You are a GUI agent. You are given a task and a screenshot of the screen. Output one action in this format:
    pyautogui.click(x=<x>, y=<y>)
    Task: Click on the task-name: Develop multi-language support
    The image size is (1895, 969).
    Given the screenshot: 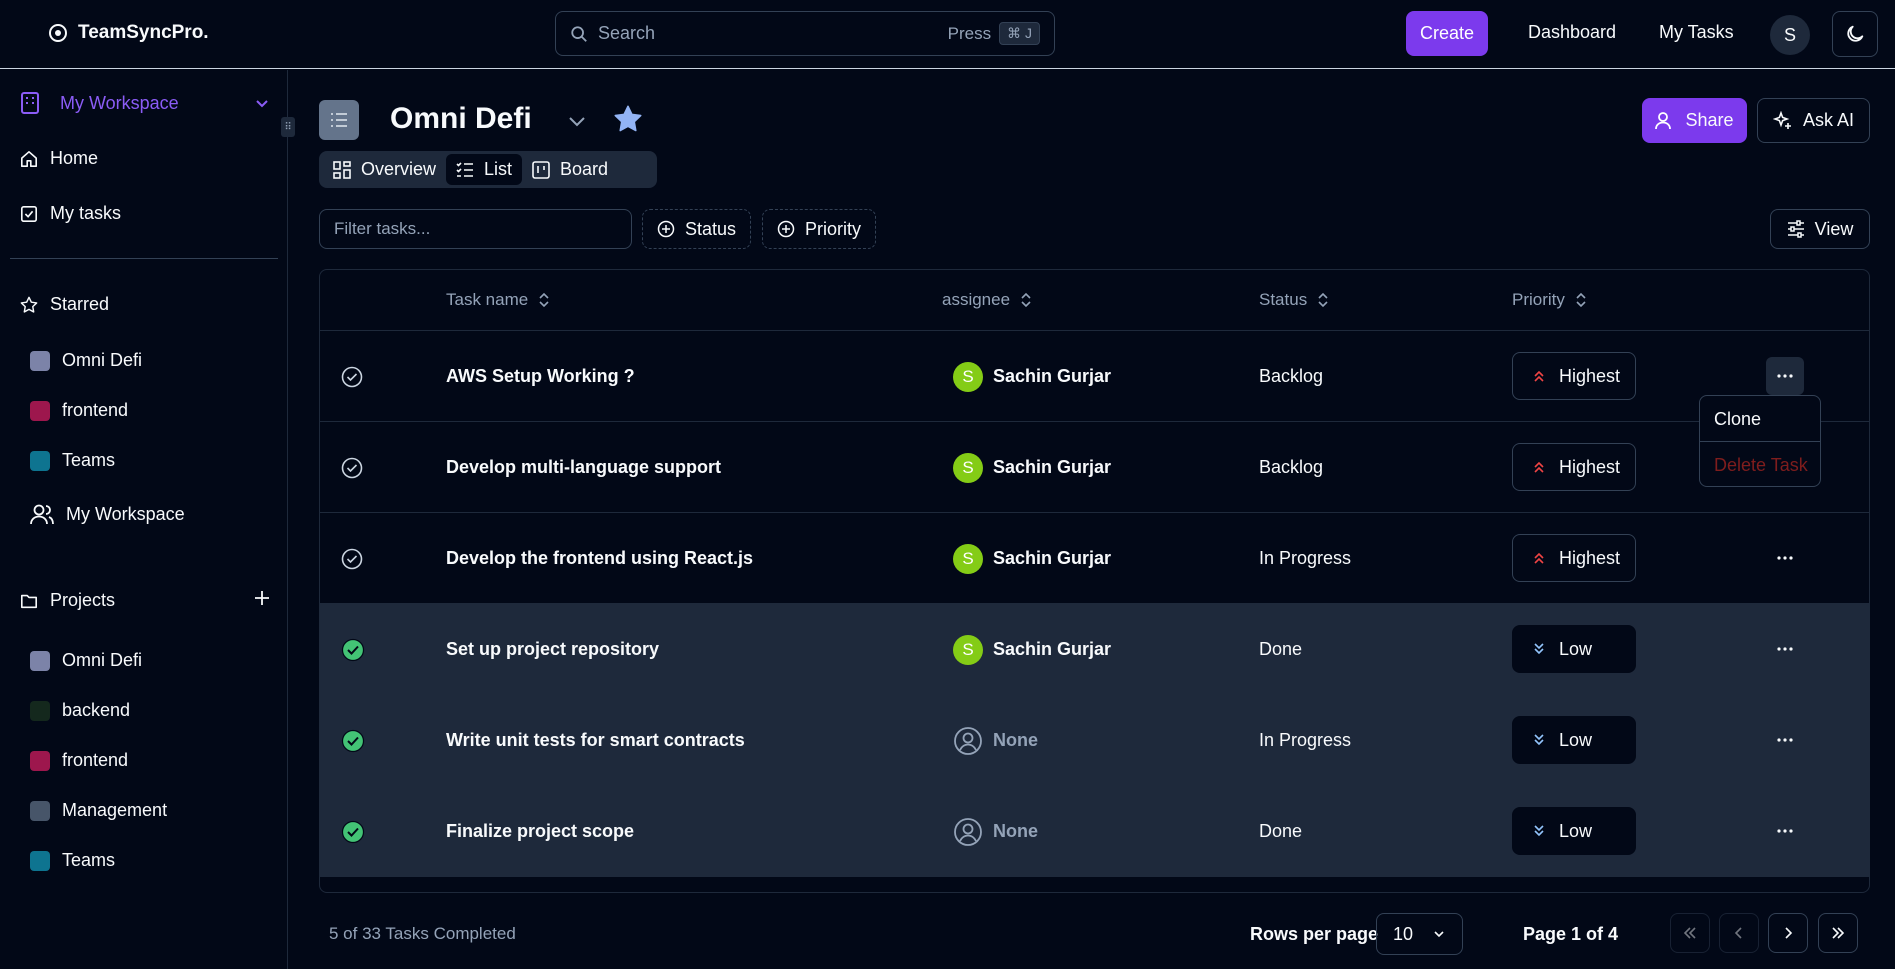 What is the action you would take?
    pyautogui.click(x=583, y=467)
    